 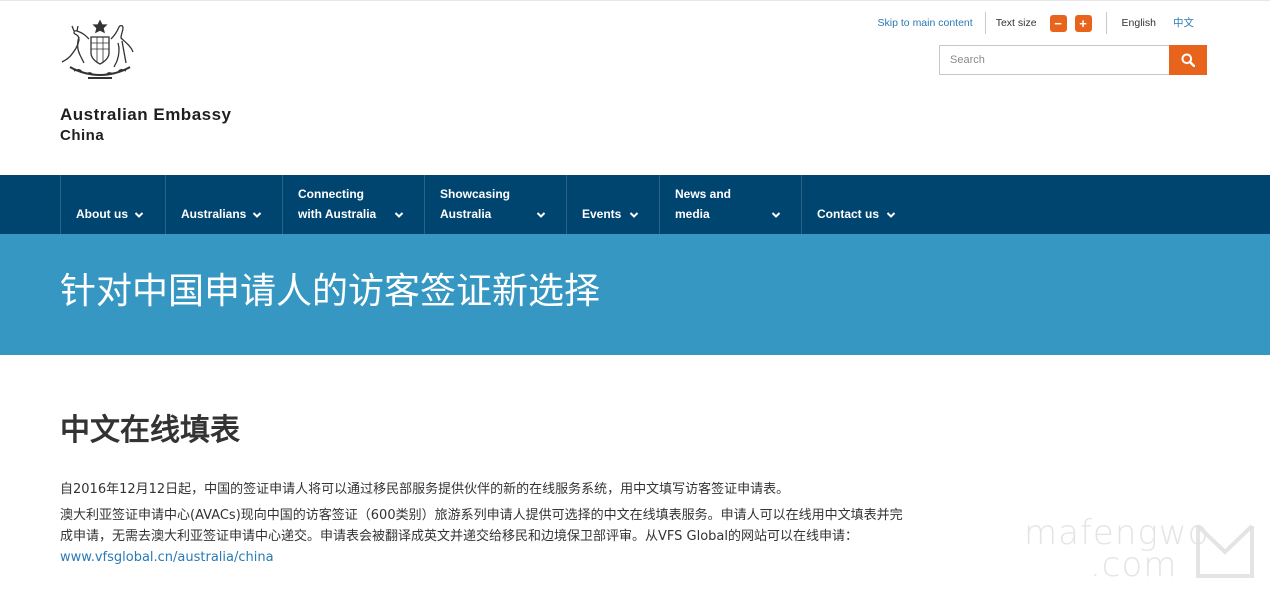 I want to click on nav-item-events: Events, so click(x=612, y=204).